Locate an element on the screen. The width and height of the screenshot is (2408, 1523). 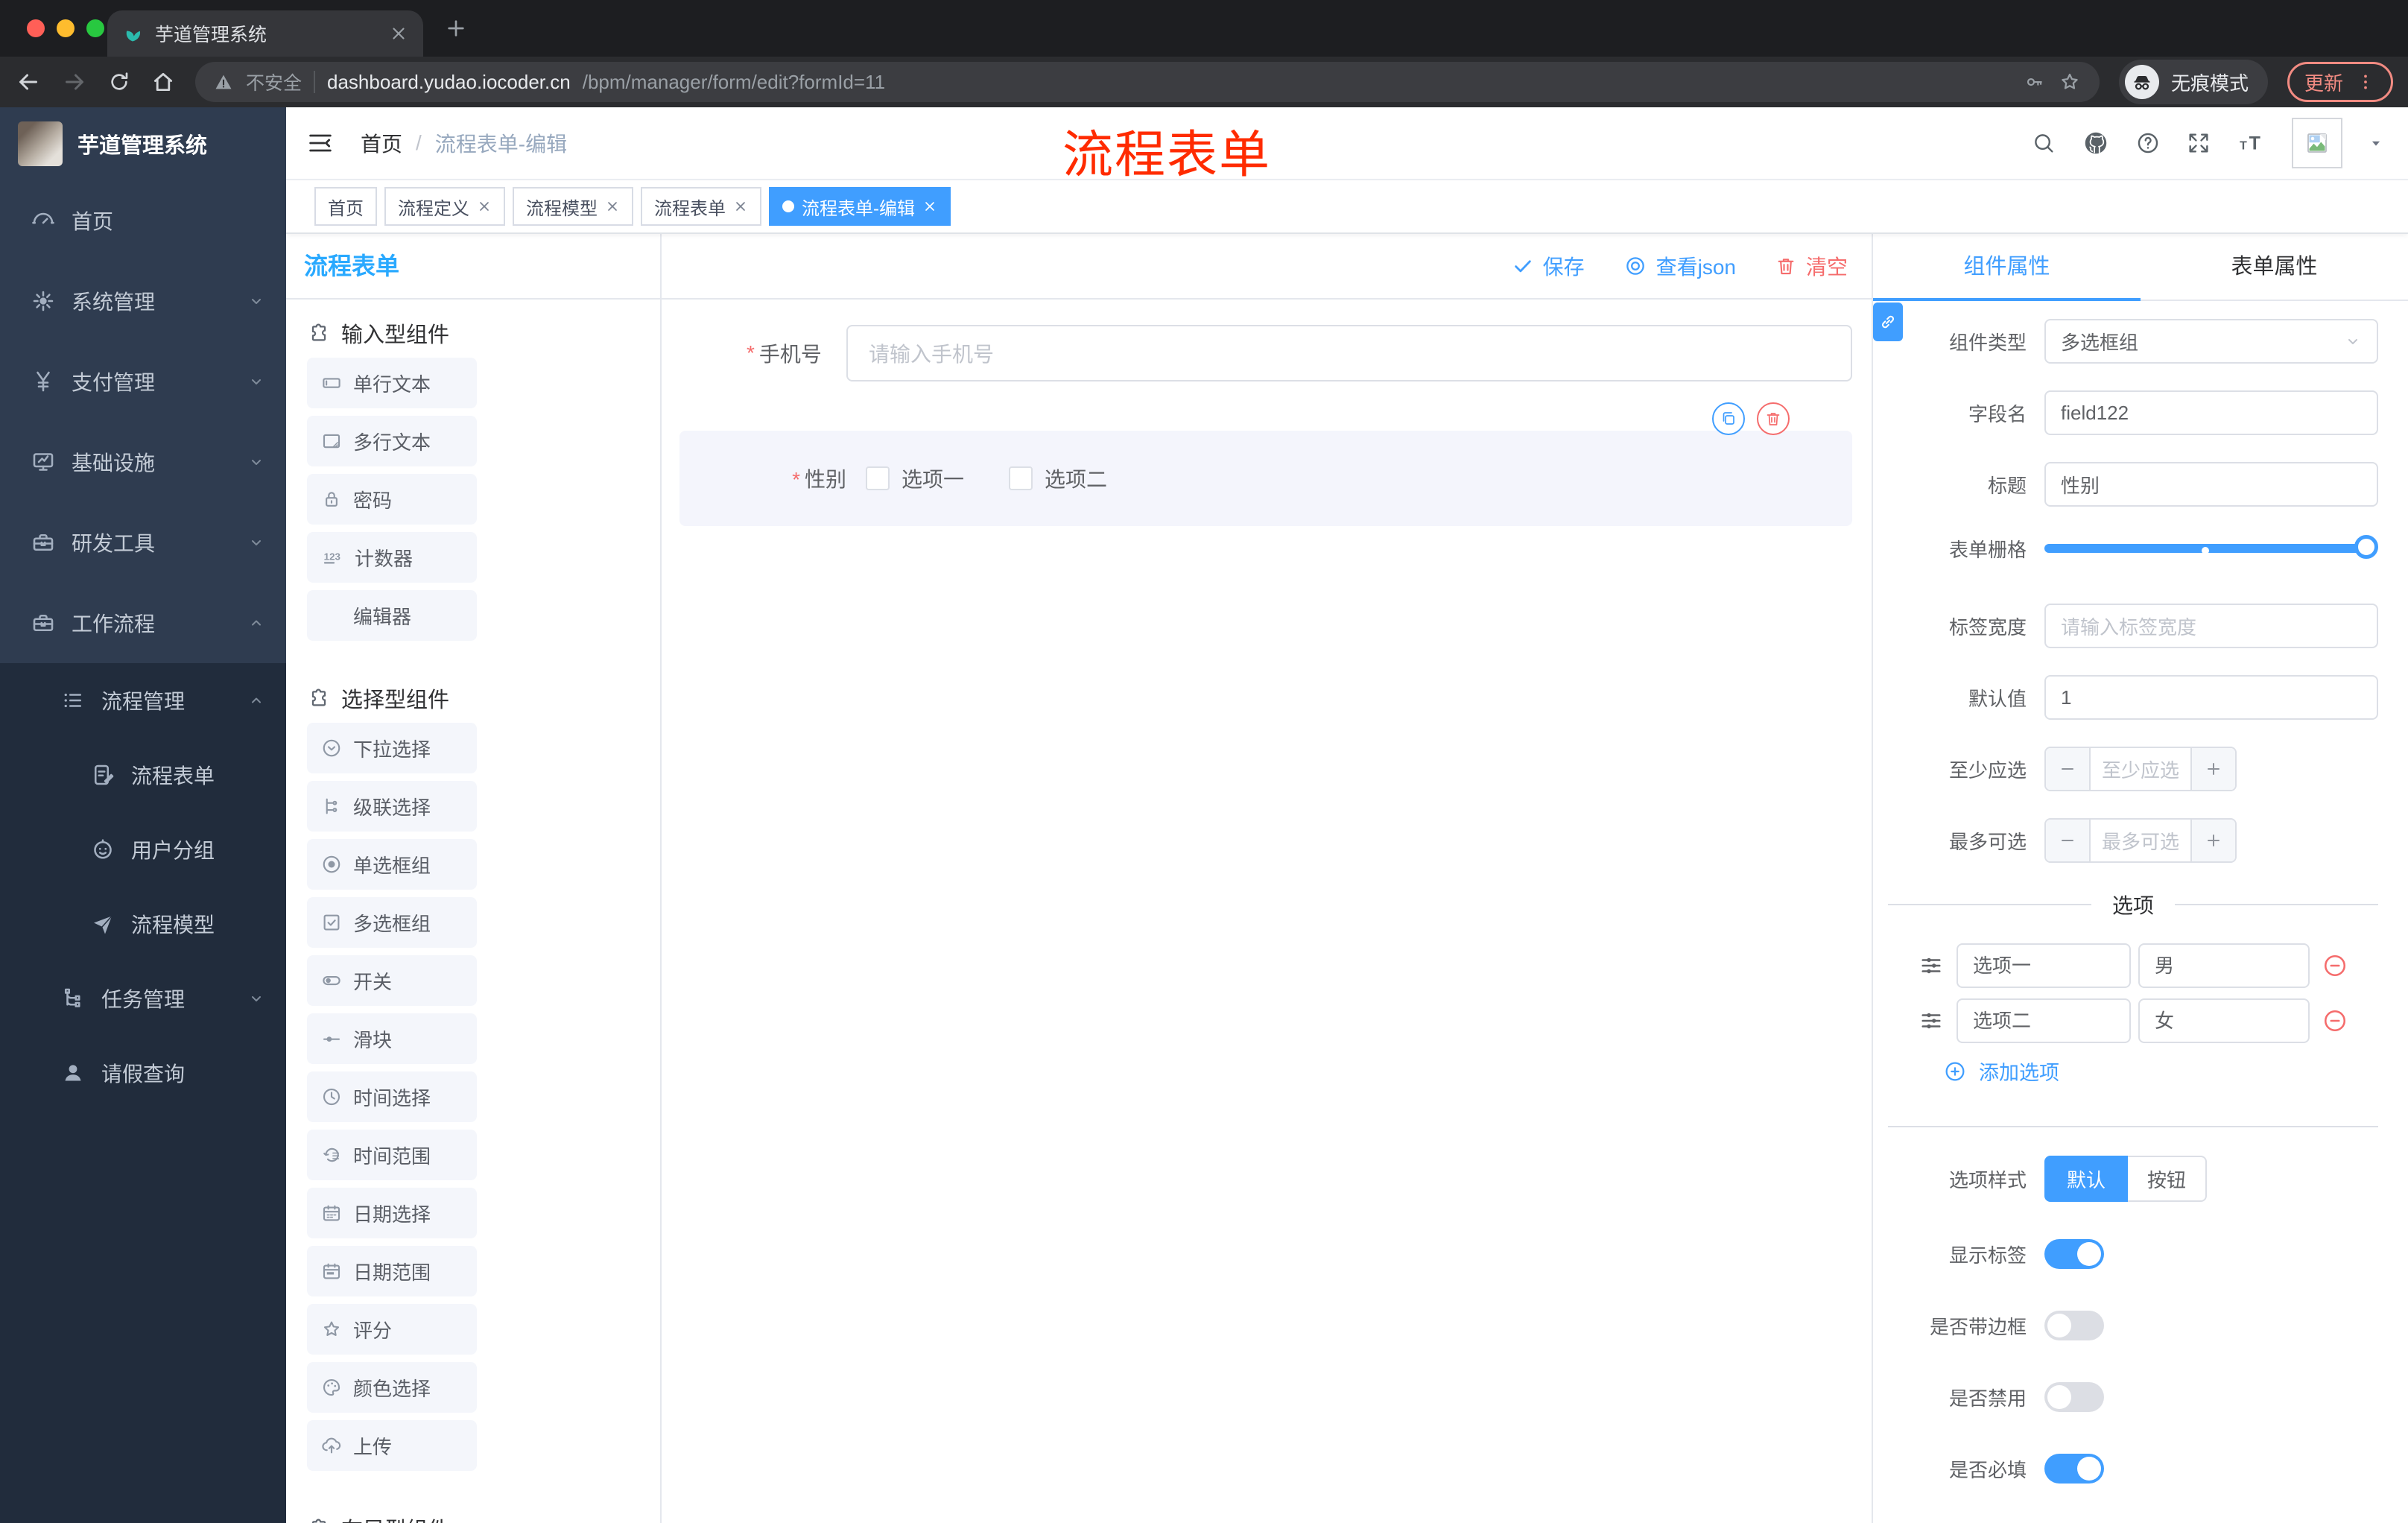
title-input: 性别 is located at coordinates (2211, 485).